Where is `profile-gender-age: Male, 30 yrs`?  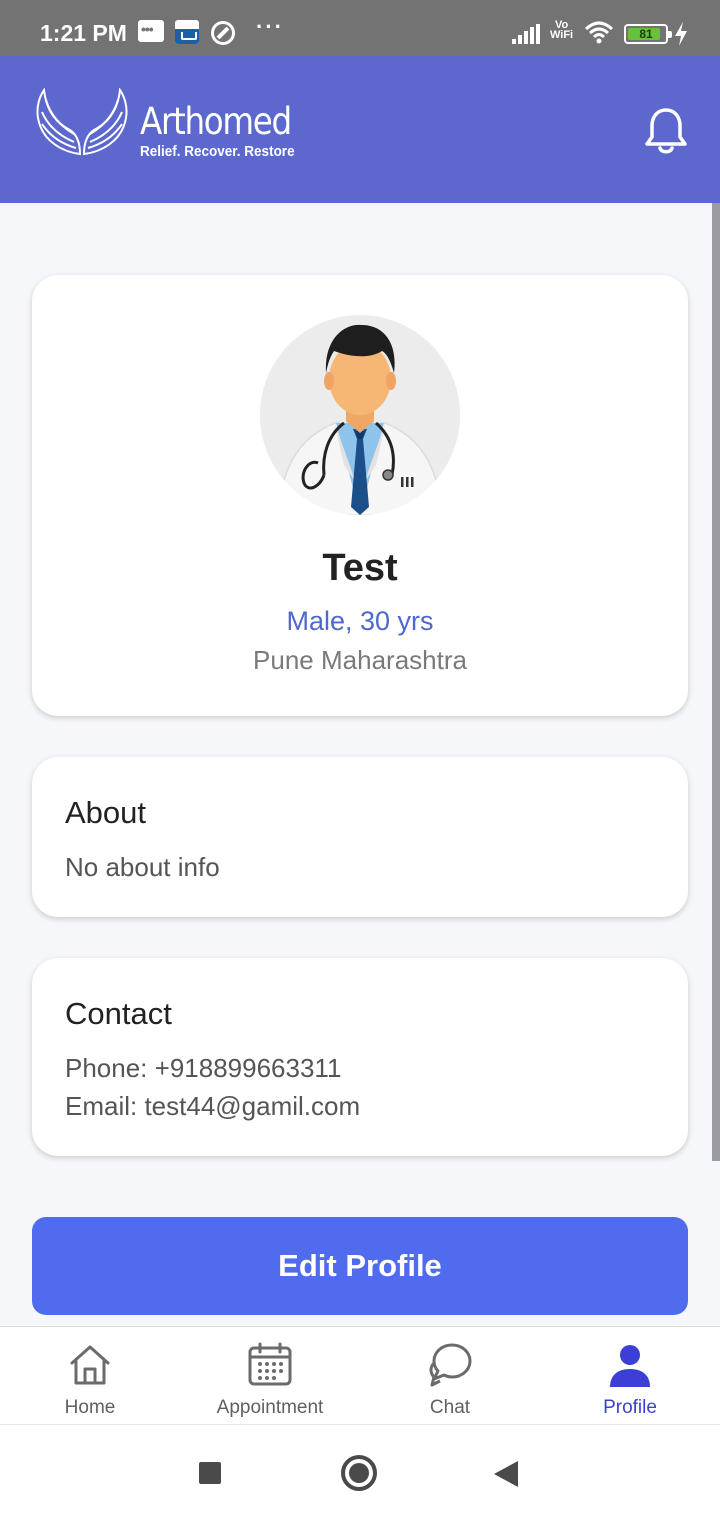
profile-gender-age: Male, 30 yrs is located at coordinates (360, 621).